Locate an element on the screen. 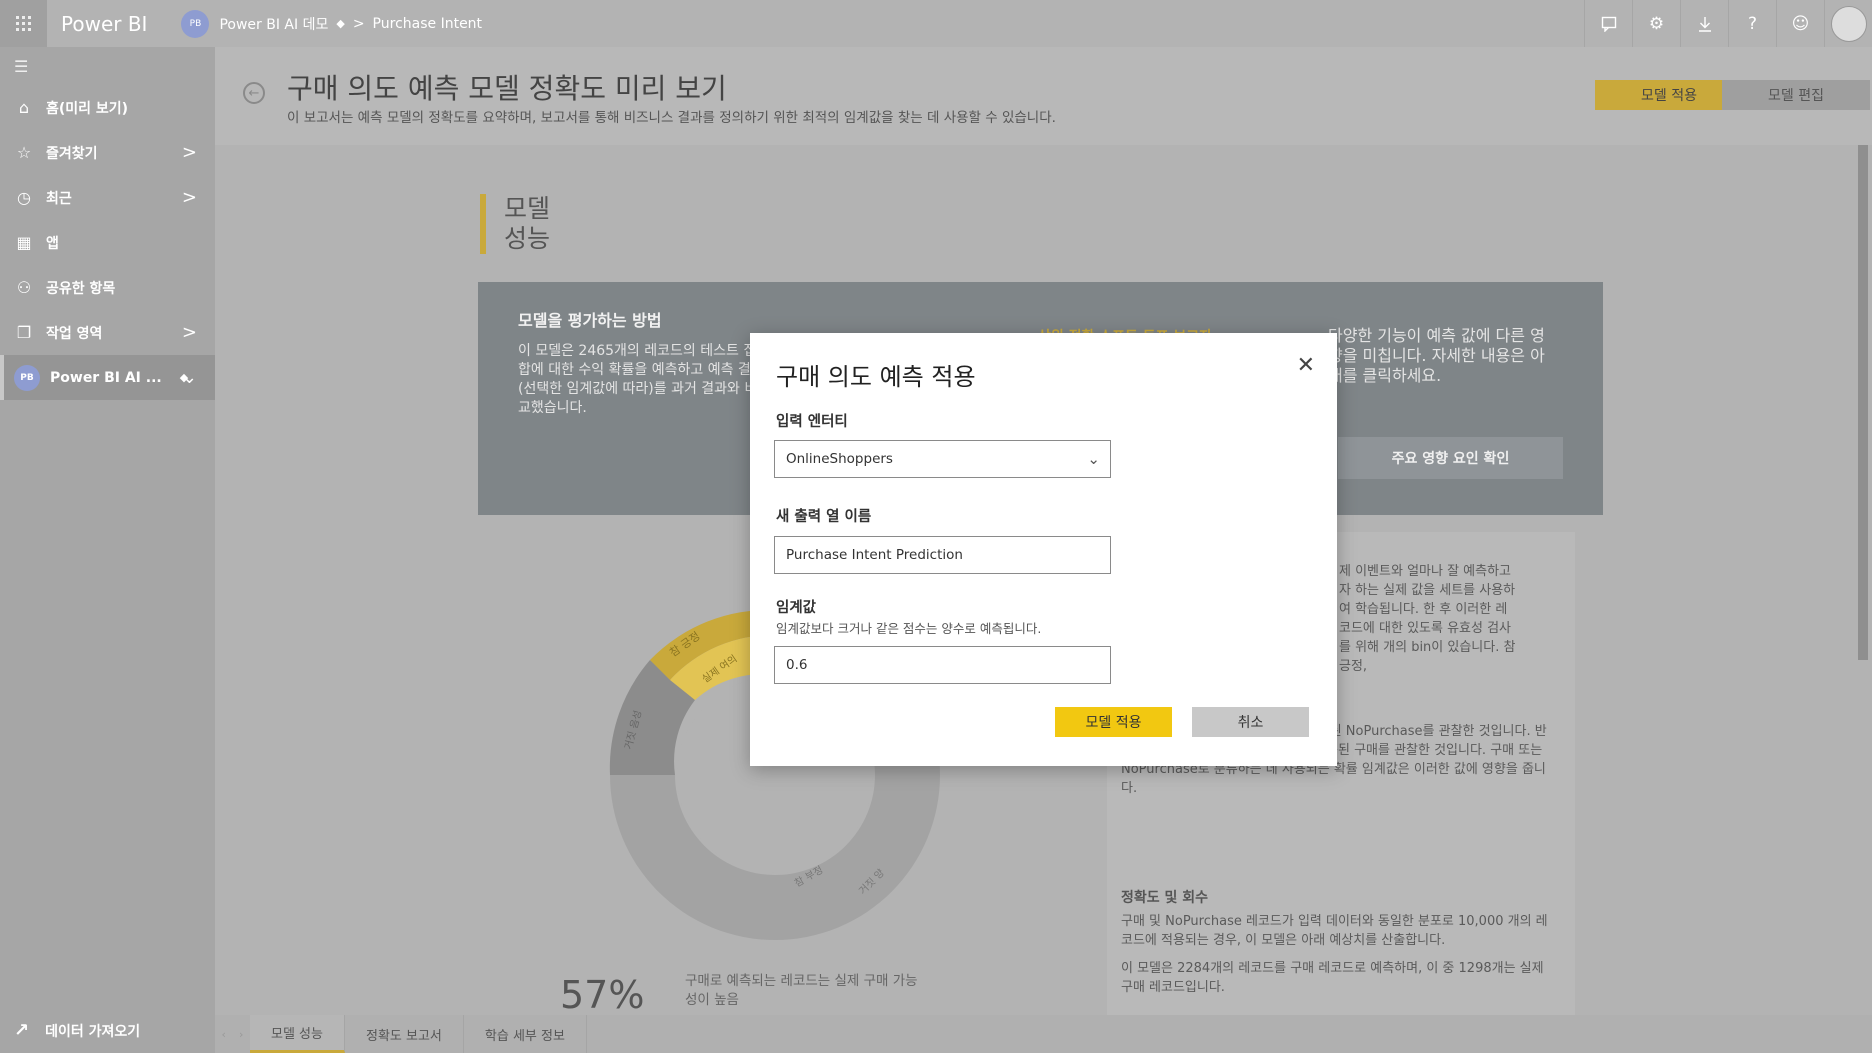 Image resolution: width=1872 pixels, height=1053 pixels. threshold-label: 임계값 is located at coordinates (796, 608).